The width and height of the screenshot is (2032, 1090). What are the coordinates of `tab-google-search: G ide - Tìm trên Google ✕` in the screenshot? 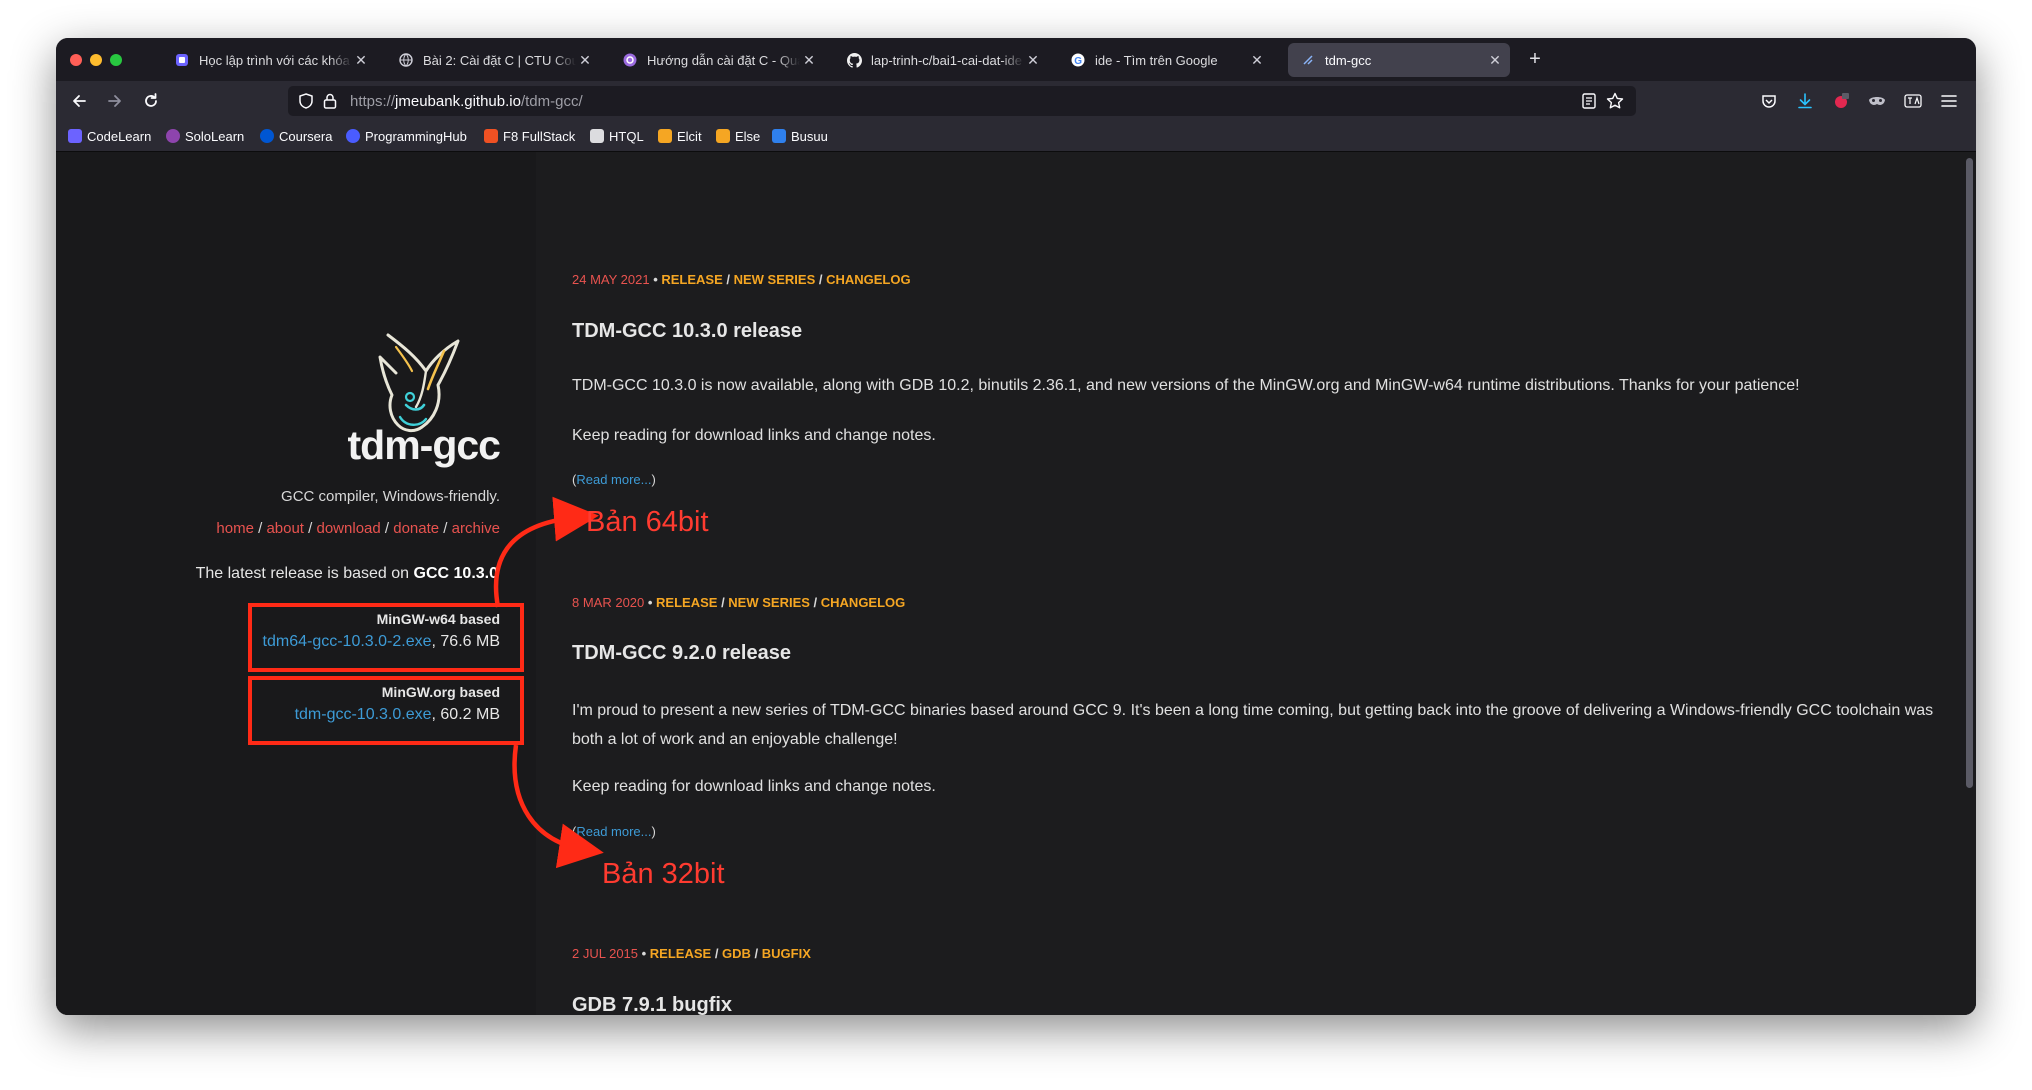 It's located at (1165, 60).